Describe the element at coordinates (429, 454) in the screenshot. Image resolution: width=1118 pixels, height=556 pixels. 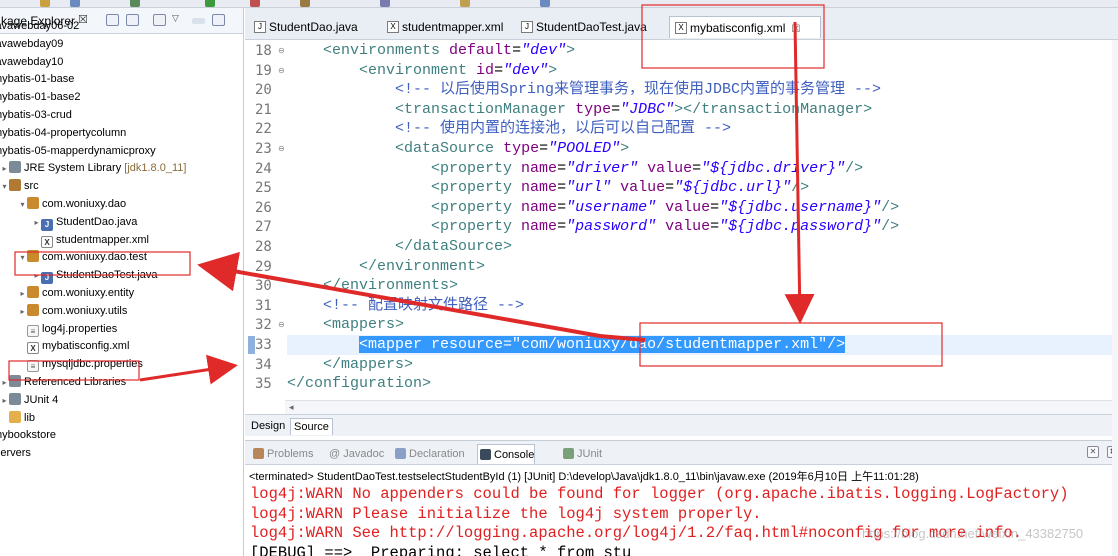
I see `tab-declaration: Declaration` at that location.